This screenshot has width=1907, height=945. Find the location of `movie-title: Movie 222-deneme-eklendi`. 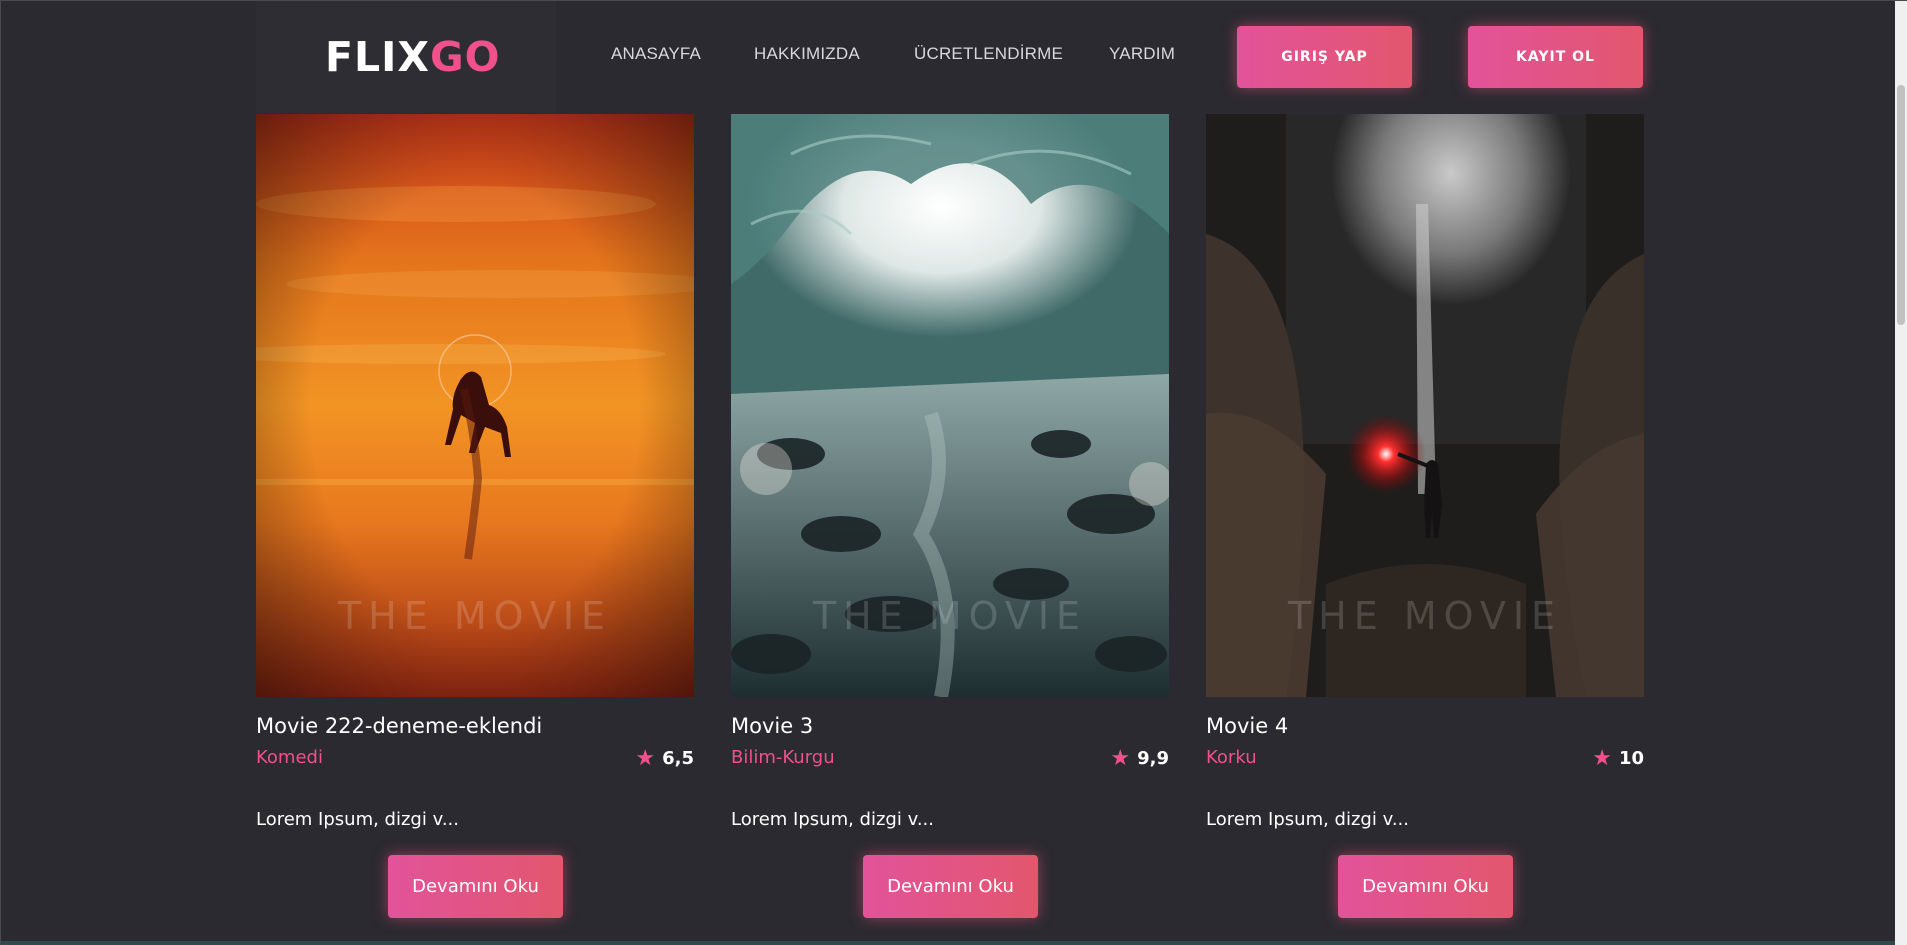

movie-title: Movie 222-deneme-eklendi is located at coordinates (399, 726).